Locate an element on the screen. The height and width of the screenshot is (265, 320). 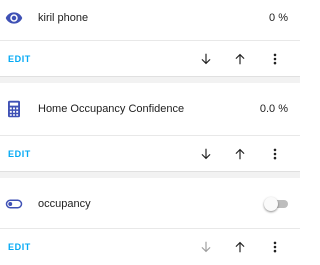
entity-name: Home Occupancy Confidence is located at coordinates (111, 109).